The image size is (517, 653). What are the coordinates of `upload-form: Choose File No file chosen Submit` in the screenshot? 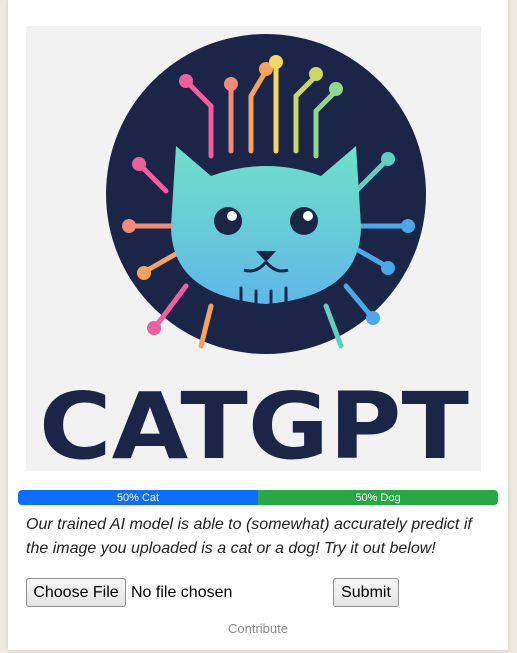 It's located at (261, 593).